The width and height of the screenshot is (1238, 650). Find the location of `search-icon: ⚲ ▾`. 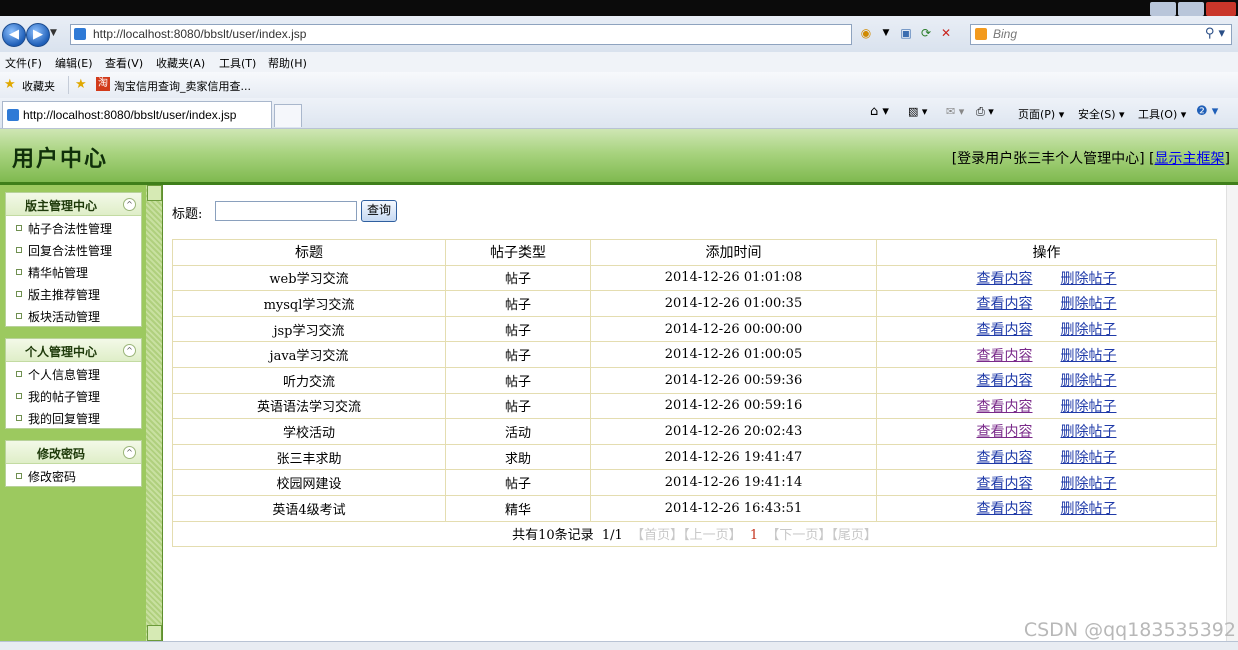

search-icon: ⚲ ▾ is located at coordinates (1215, 33).